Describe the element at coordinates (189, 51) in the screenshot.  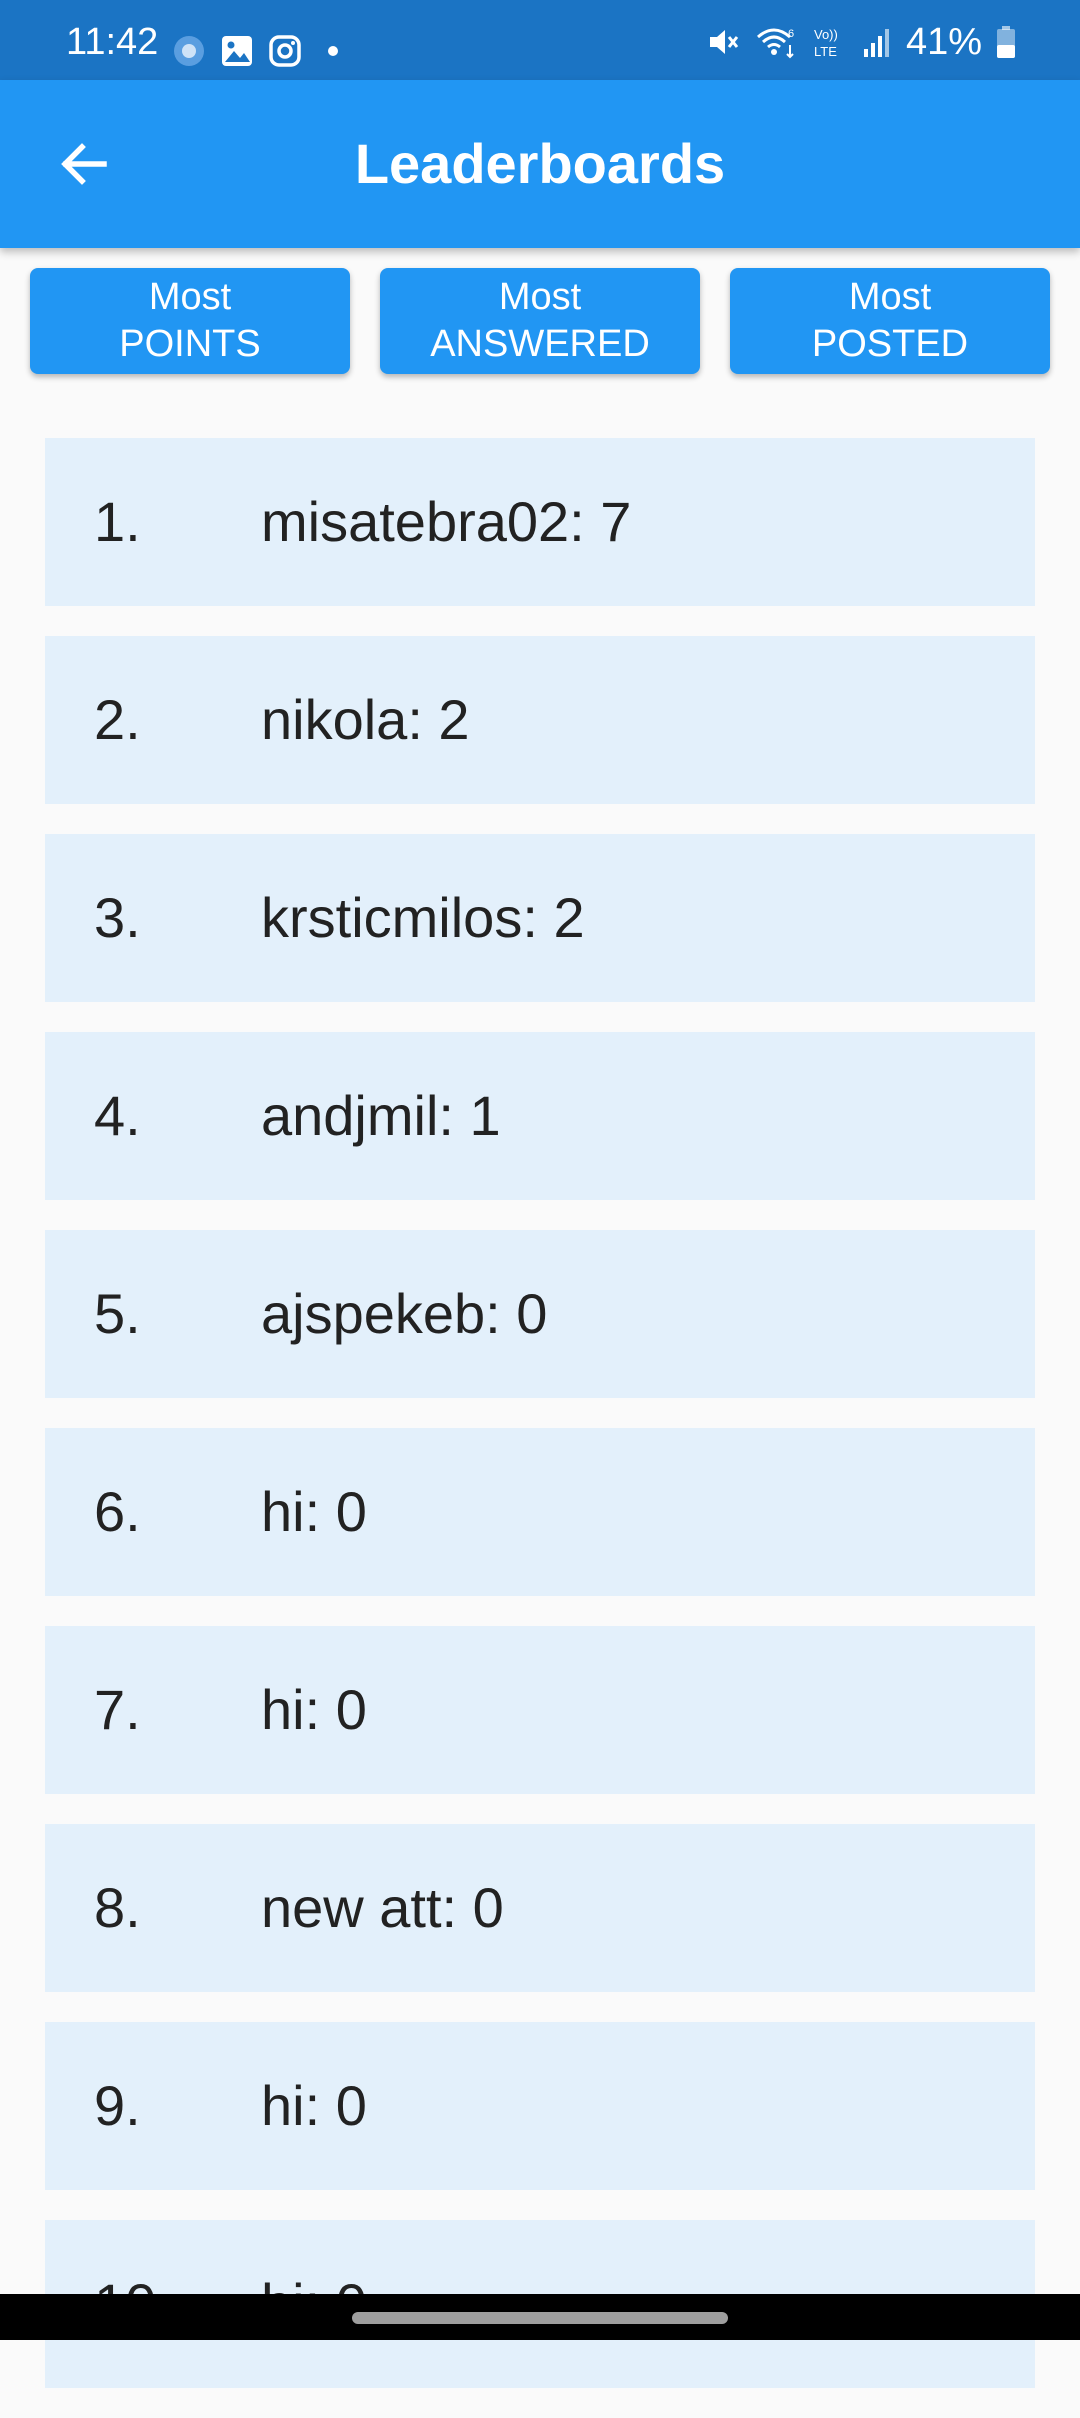
I see `dot-circle-icon` at that location.